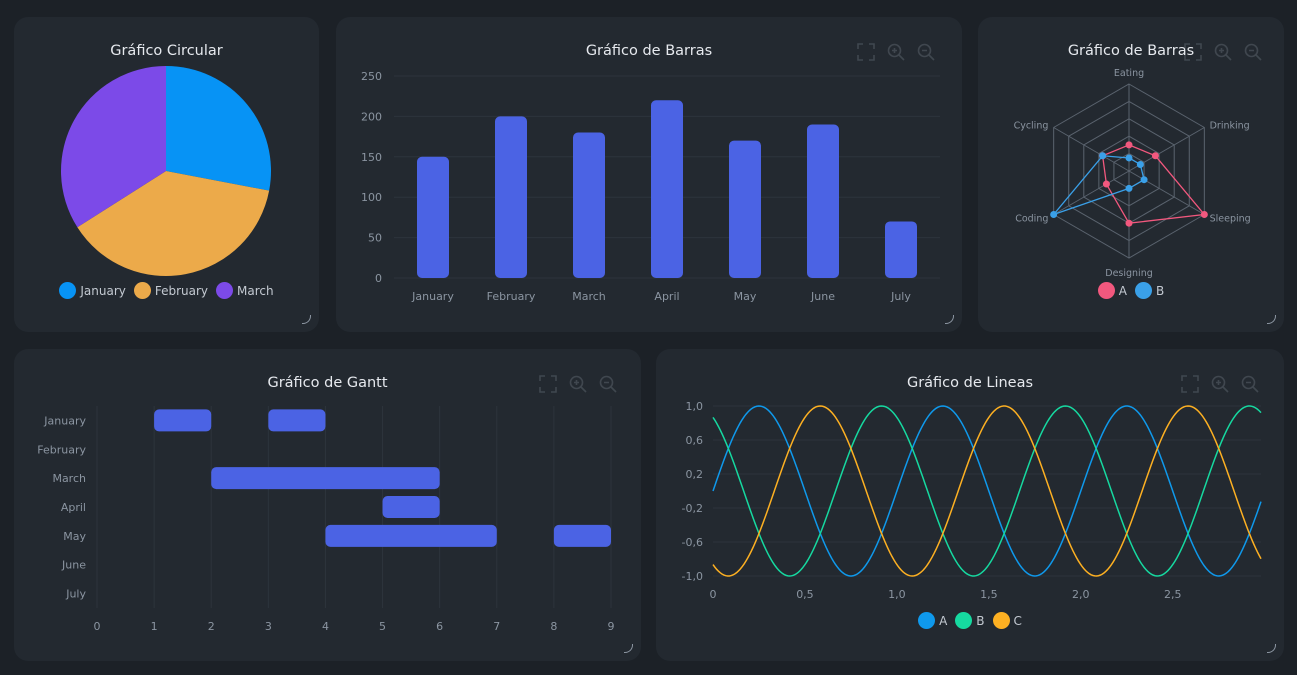 The height and width of the screenshot is (675, 1297). What do you see at coordinates (1166, 192) in the screenshot?
I see `radar-spoke` at bounding box center [1166, 192].